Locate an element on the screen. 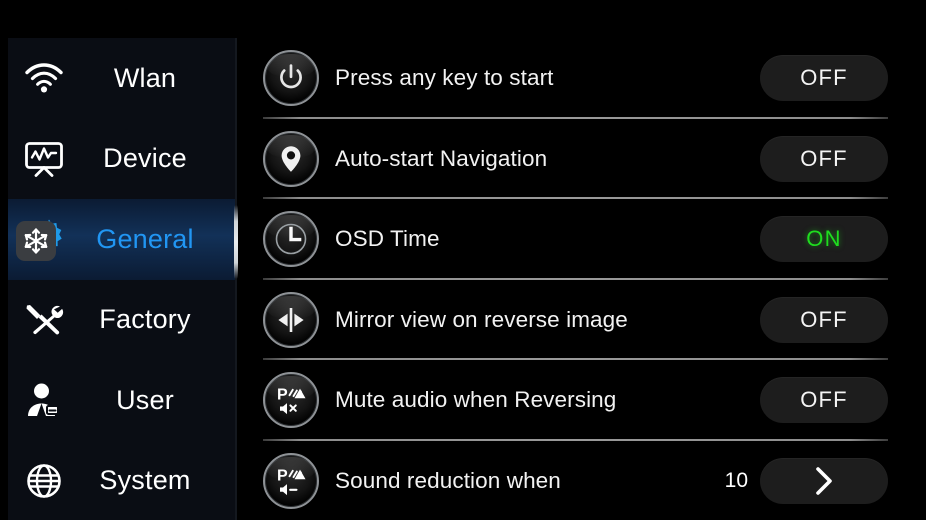 The width and height of the screenshot is (926, 520). power-icon is located at coordinates (291, 78).